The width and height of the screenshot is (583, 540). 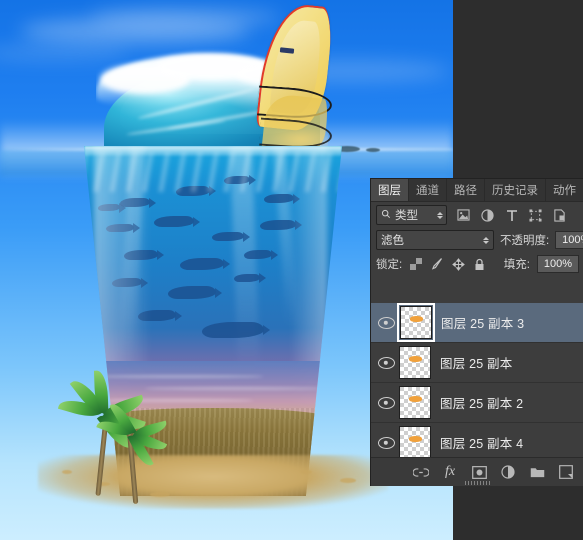 I want to click on windsurf-sail, so click(x=298, y=82).